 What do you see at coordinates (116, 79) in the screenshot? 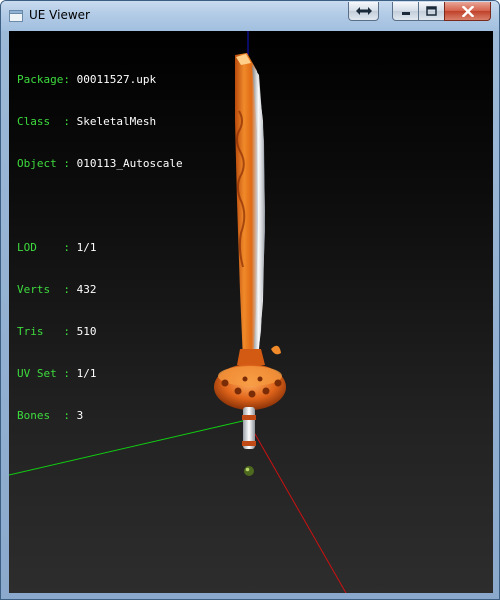
I see `package-value: 00011527.upk` at bounding box center [116, 79].